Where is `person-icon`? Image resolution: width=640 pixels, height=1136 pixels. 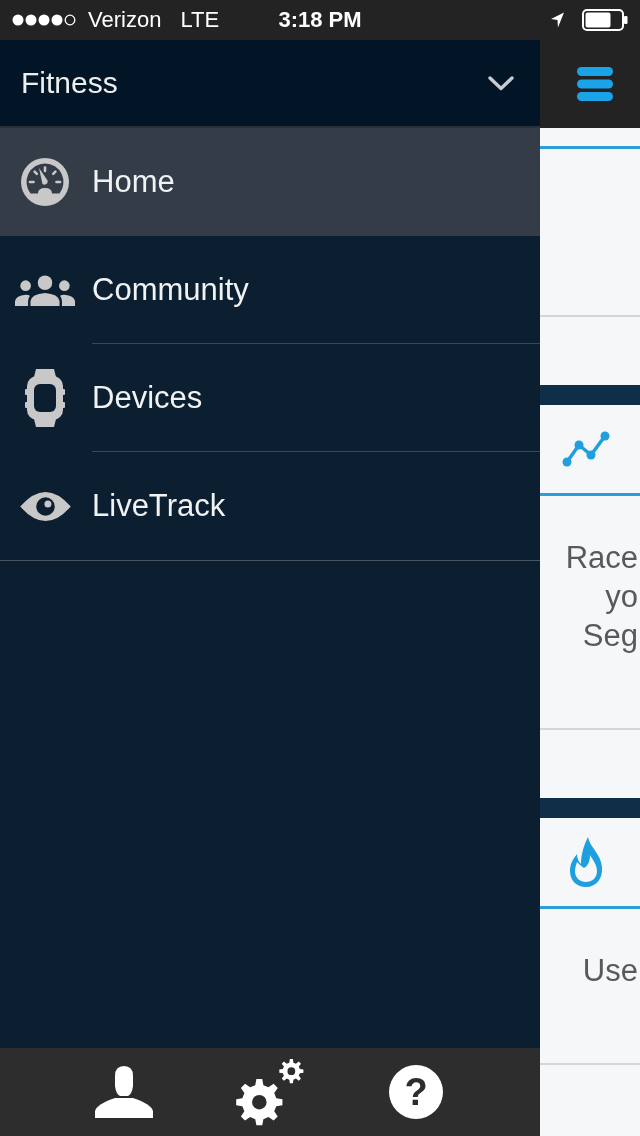
person-icon is located at coordinates (124, 1092).